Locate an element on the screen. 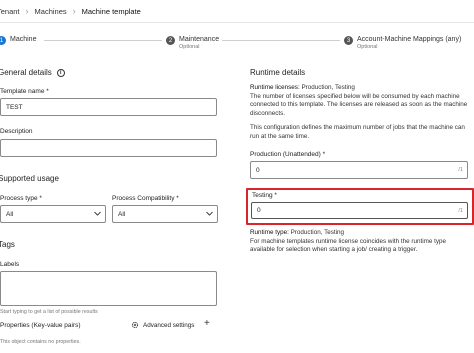 The height and width of the screenshot is (353, 474). supported-usage-title: Supported usage is located at coordinates (29, 178).